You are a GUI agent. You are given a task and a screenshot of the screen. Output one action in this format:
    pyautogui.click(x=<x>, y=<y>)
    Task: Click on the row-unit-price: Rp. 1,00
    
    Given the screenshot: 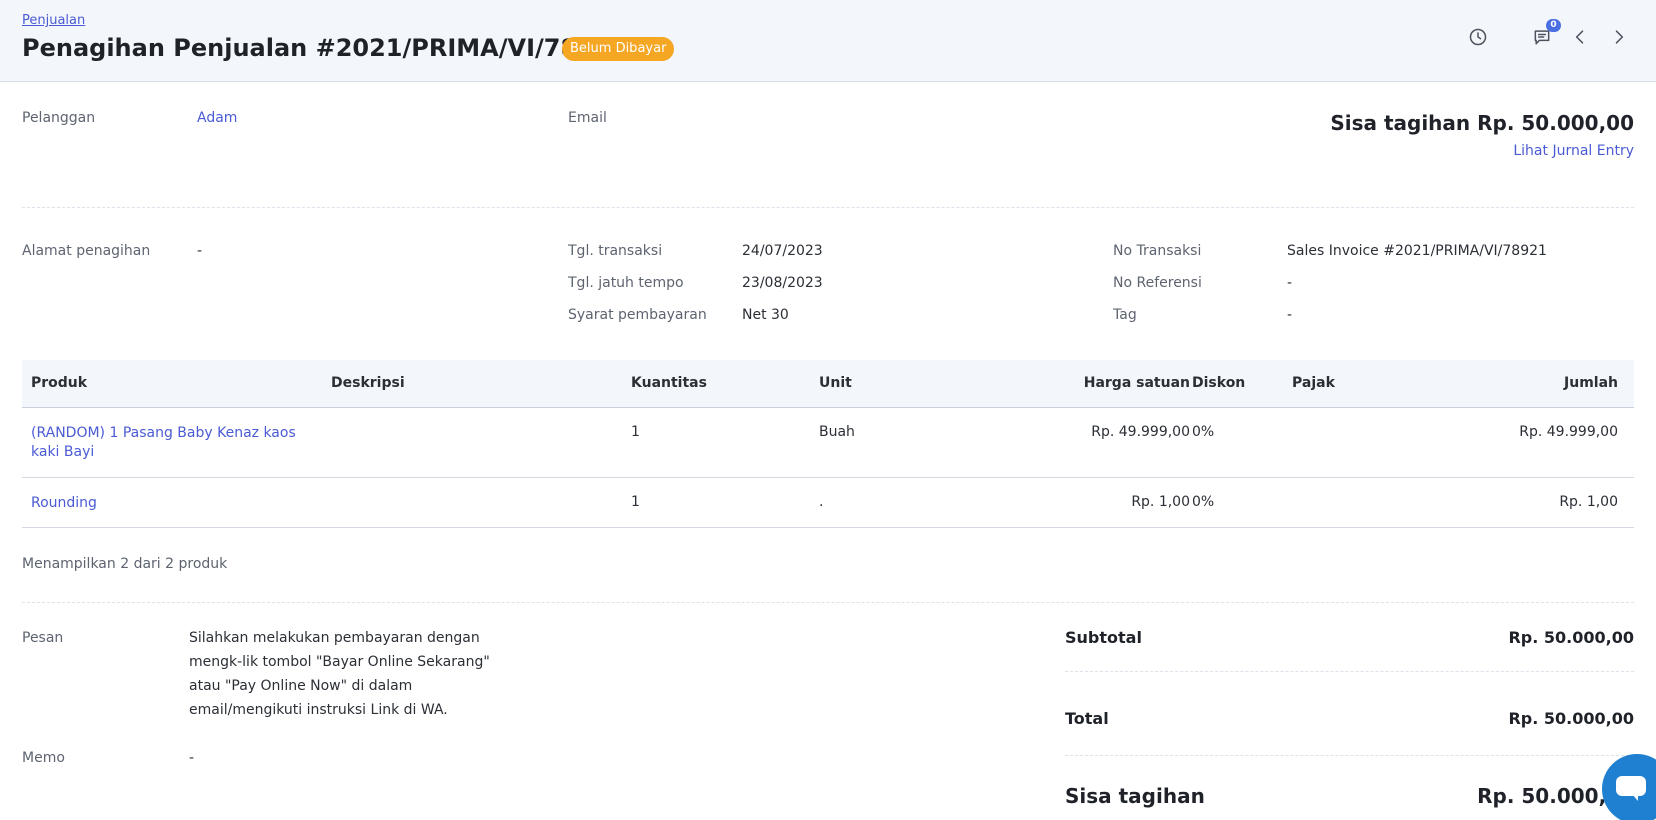 What is the action you would take?
    pyautogui.click(x=1160, y=502)
    